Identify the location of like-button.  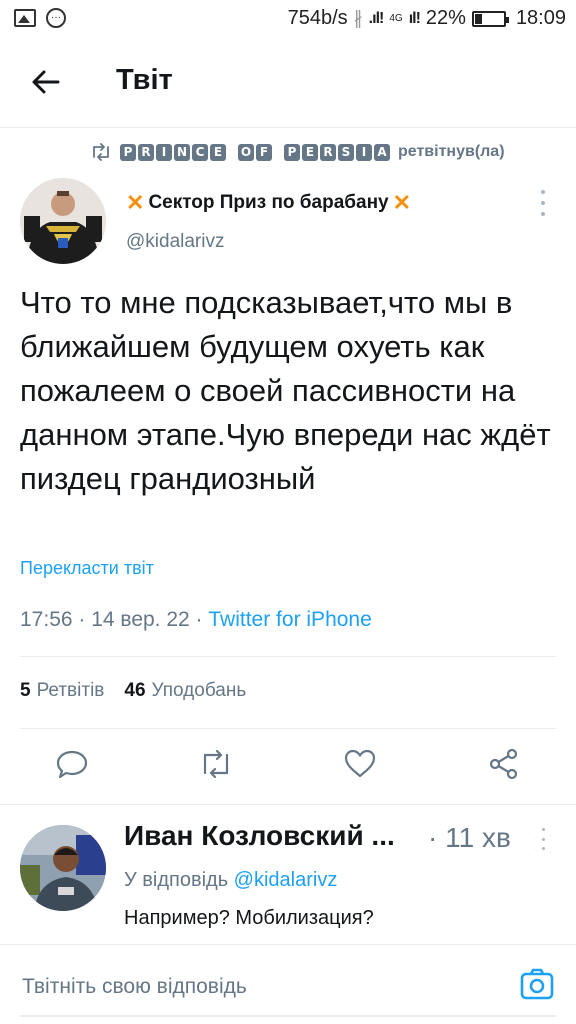
(360, 764).